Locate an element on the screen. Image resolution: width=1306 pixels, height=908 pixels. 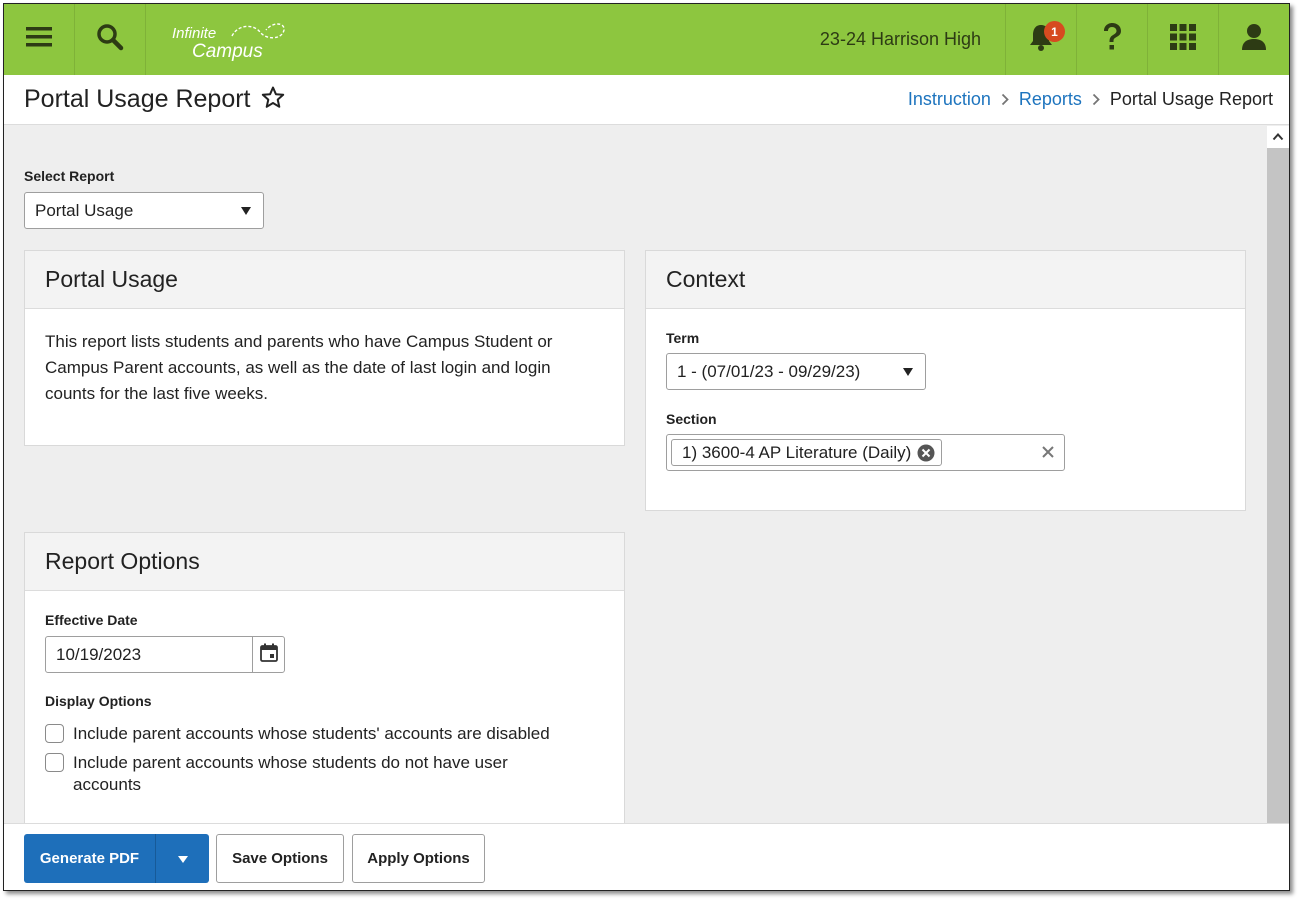
svg-text: Campus is located at coordinates (227, 51).